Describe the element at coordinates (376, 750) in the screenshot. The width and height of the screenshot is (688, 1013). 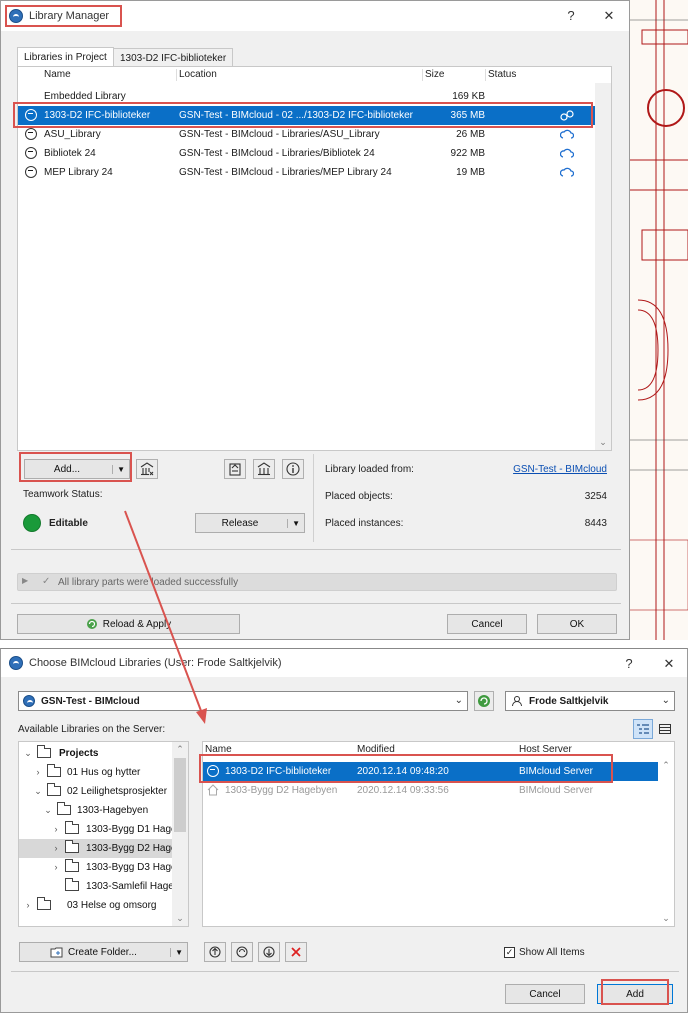
I see `column-header-modified: Modified` at that location.